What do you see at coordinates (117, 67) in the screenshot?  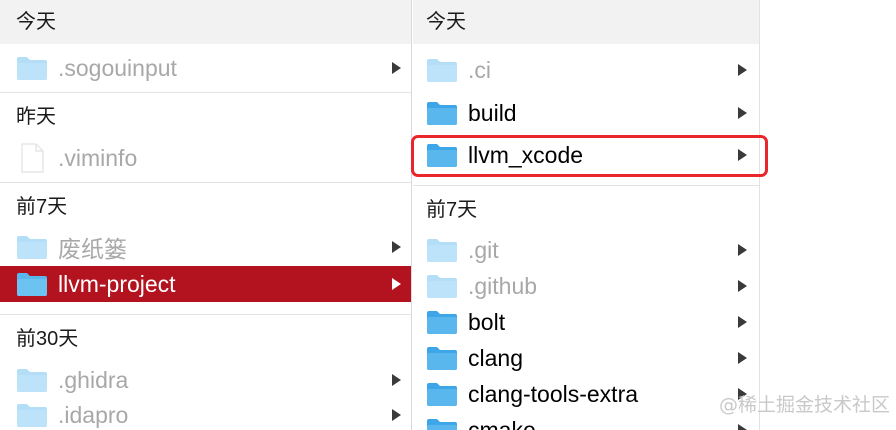 I see `item-name: .sogouinput` at bounding box center [117, 67].